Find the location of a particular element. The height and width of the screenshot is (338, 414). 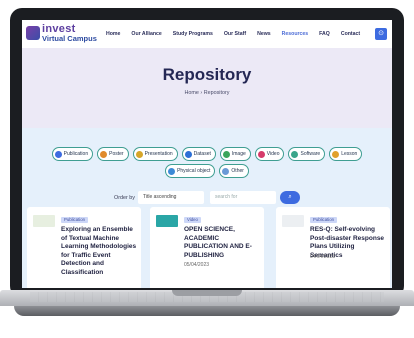

lesson-icon is located at coordinates (336, 154).